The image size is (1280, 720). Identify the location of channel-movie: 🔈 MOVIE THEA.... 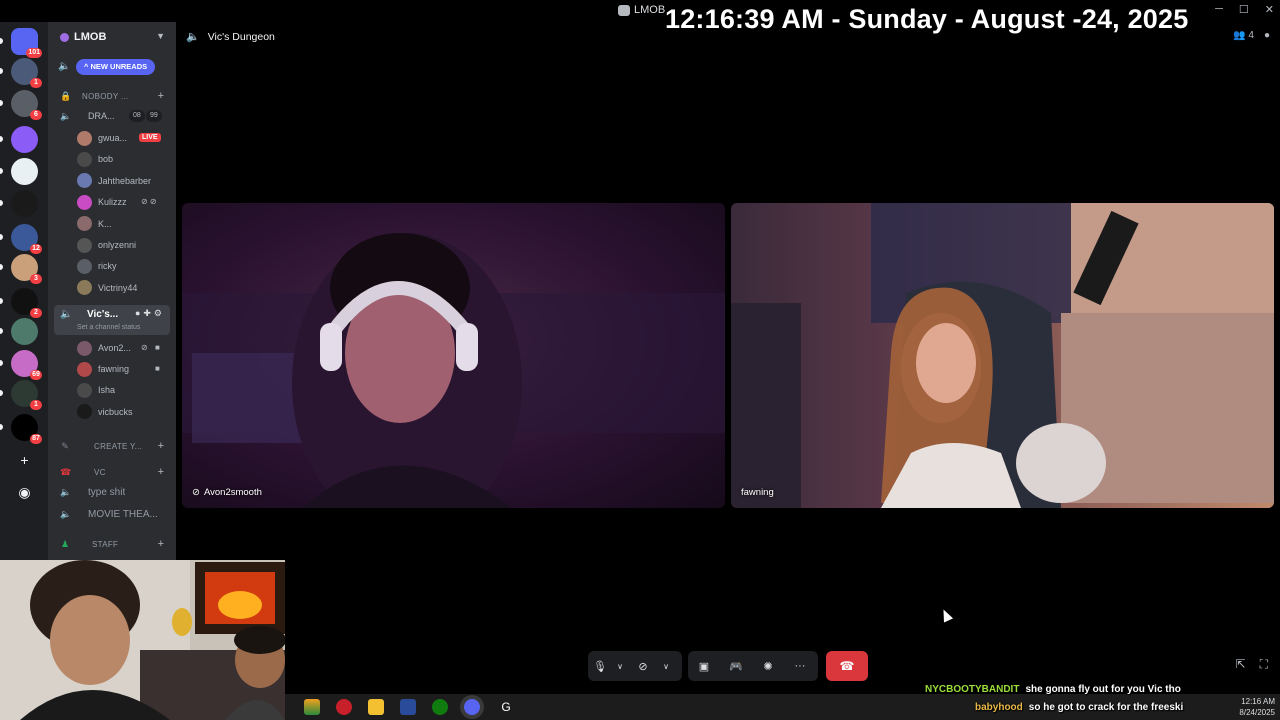
(112, 514).